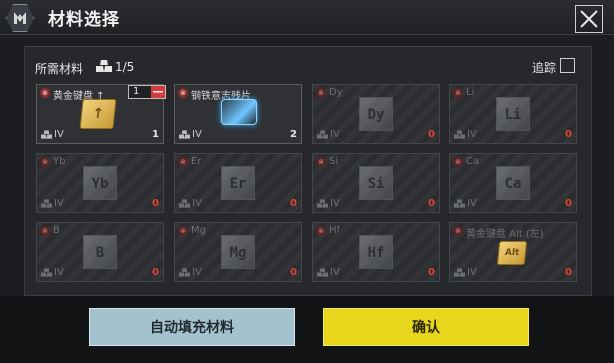 The image size is (614, 363). Describe the element at coordinates (426, 327) in the screenshot. I see `confirm-button: 确认` at that location.